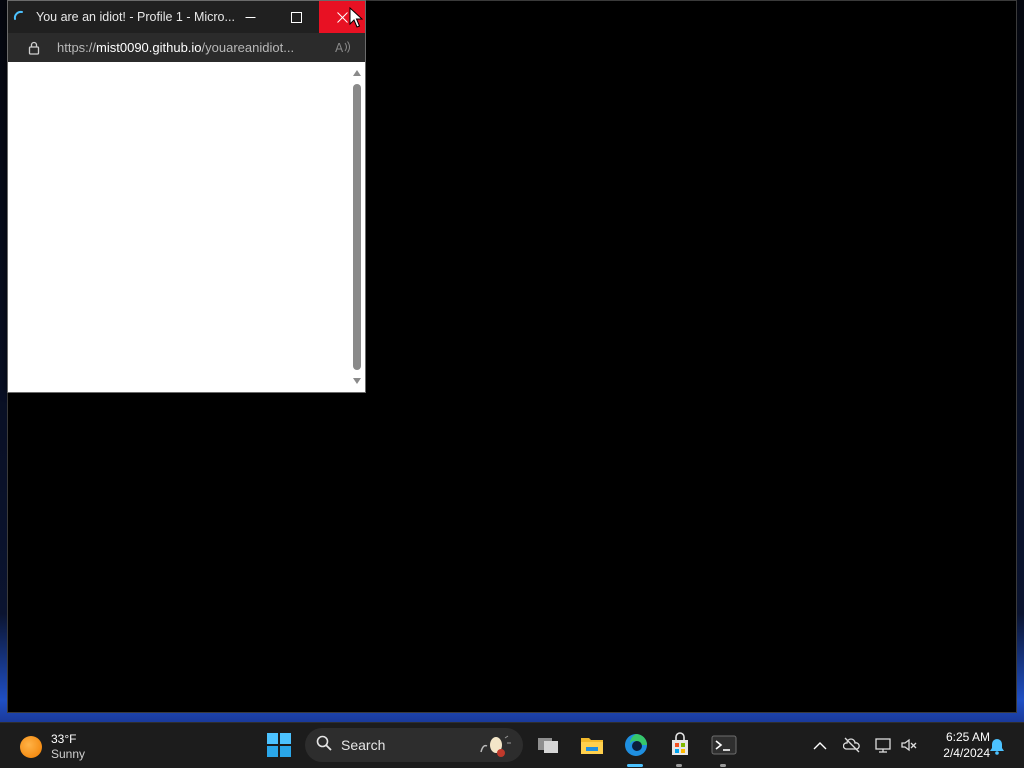  What do you see at coordinates (997, 748) in the screenshot?
I see `notification-bell-icon` at bounding box center [997, 748].